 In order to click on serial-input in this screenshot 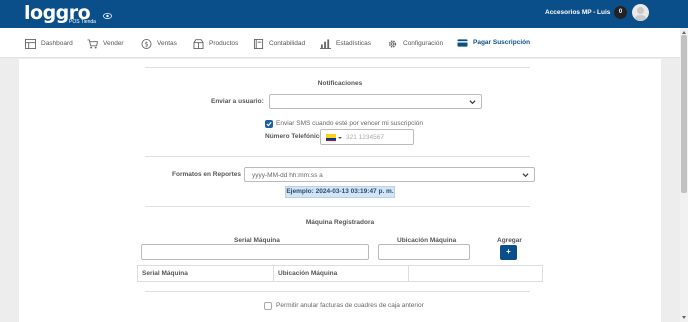, I will do `click(255, 252)`.